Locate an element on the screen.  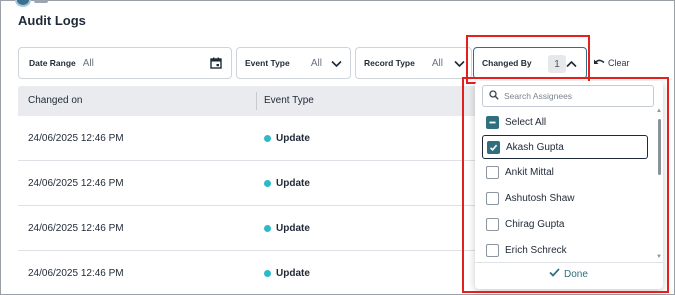
selected-count-badge: 1 is located at coordinates (557, 64).